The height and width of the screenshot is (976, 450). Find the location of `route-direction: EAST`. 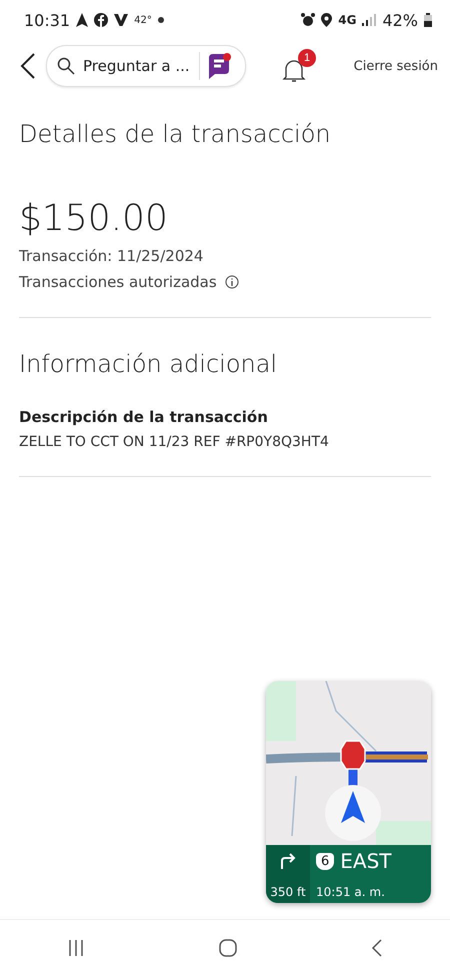

route-direction: EAST is located at coordinates (366, 861).